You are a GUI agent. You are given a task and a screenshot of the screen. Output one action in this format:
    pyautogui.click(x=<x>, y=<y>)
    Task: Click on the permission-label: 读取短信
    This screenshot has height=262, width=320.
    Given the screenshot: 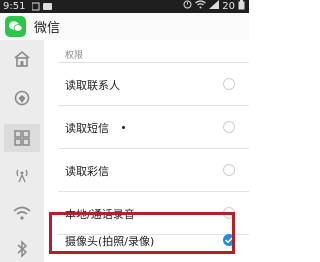 What is the action you would take?
    pyautogui.click(x=87, y=128)
    